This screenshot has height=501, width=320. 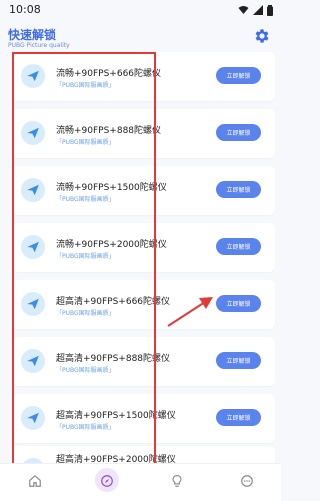 I want to click on list-item: 超高清+90FPS+666陀螺仪 「PUBG国际服画质」 立即解锁, so click(x=143, y=304).